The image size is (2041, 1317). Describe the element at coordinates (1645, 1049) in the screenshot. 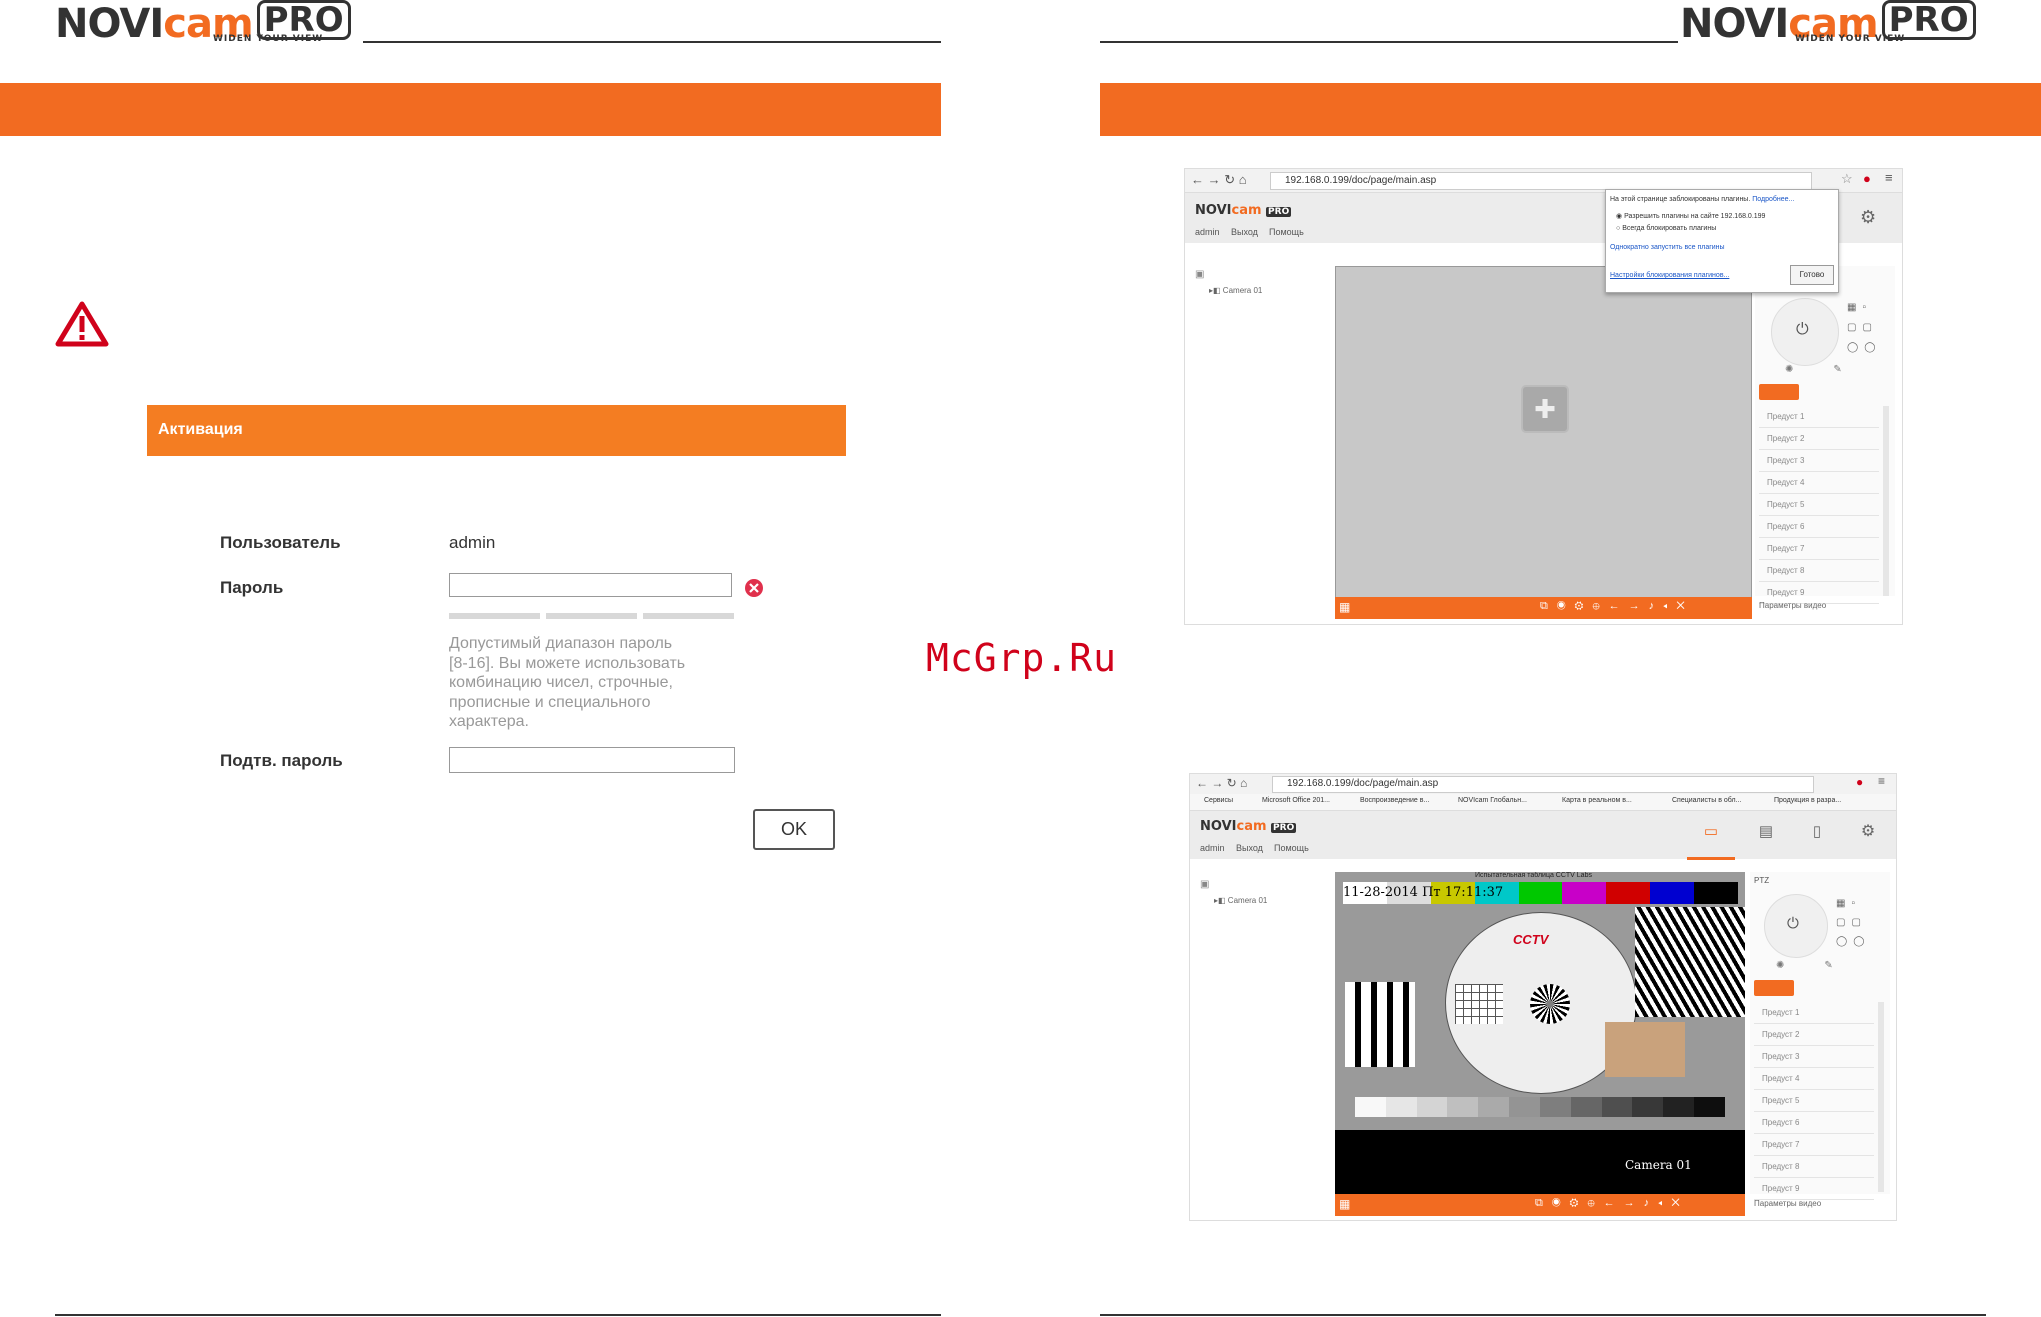

I see `chart-photo` at that location.